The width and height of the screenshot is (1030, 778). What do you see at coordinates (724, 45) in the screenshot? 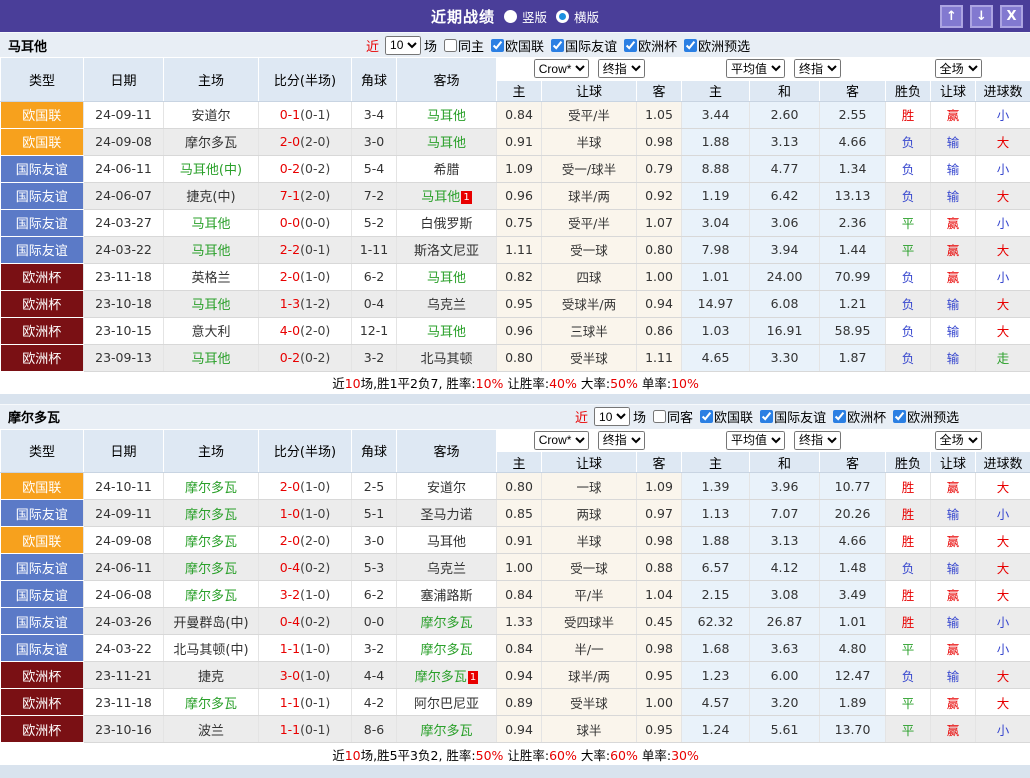
I see `comp-label: 欧洲预选` at bounding box center [724, 45].